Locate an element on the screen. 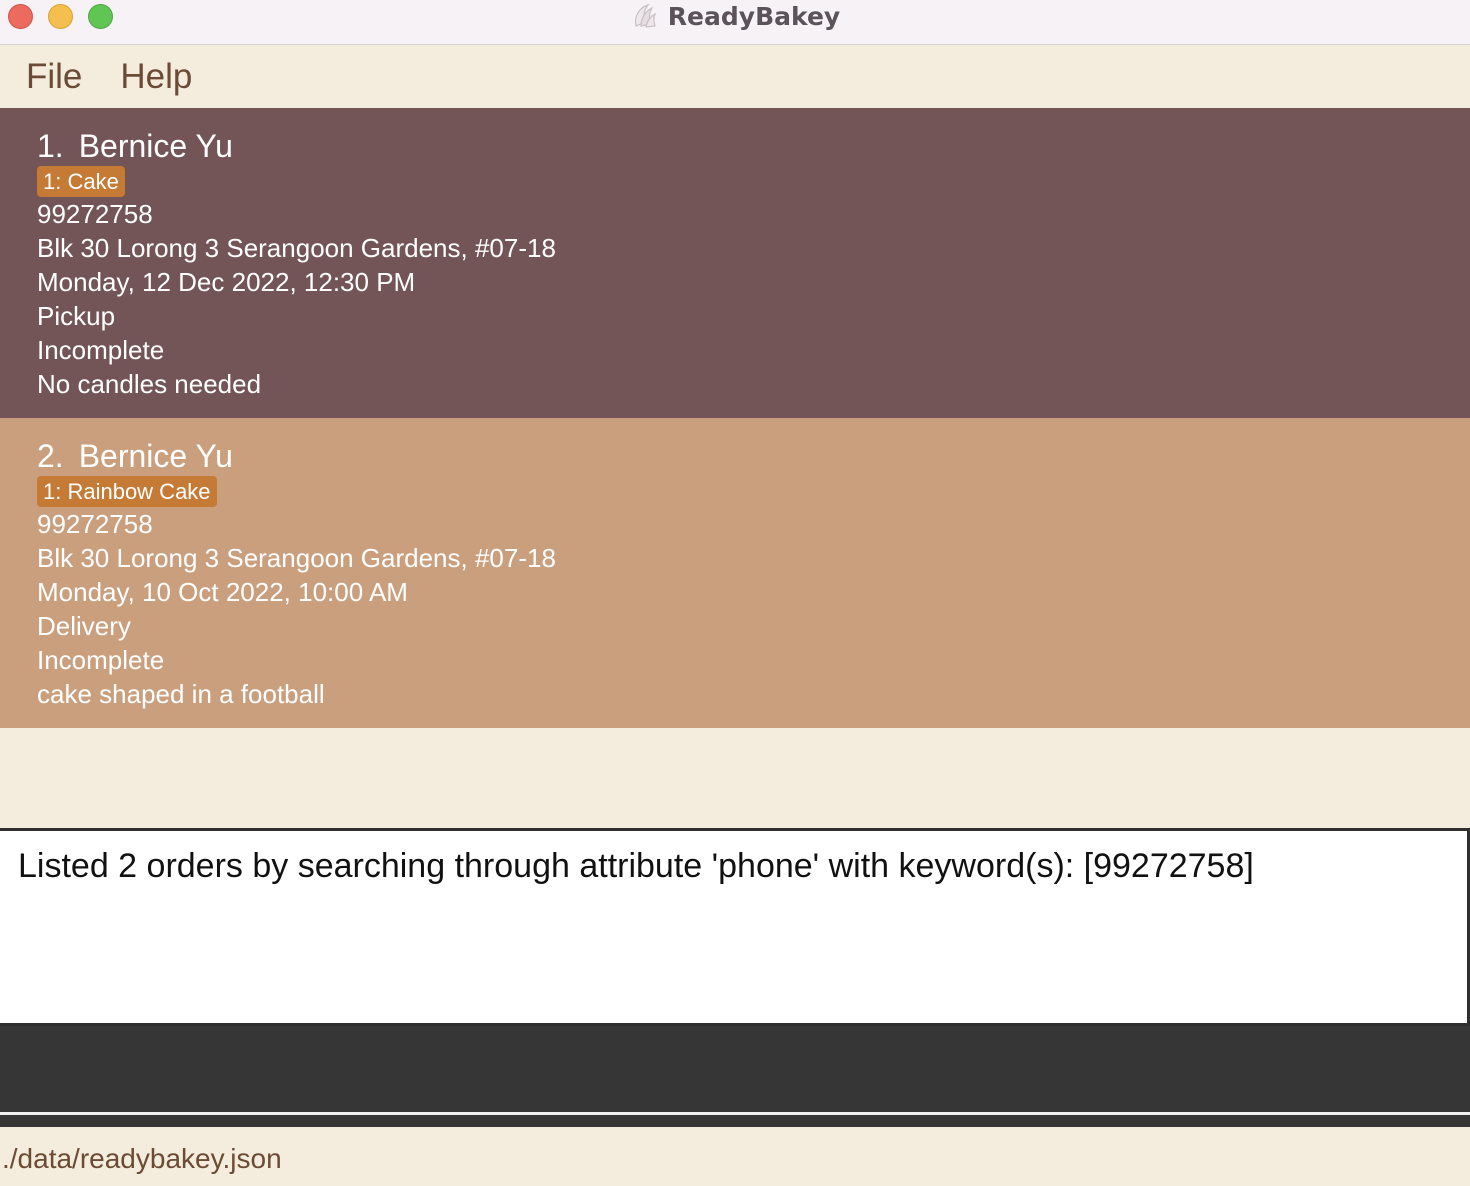 This screenshot has width=1470, height=1186. window-title-group: ReadyBakey is located at coordinates (735, 16).